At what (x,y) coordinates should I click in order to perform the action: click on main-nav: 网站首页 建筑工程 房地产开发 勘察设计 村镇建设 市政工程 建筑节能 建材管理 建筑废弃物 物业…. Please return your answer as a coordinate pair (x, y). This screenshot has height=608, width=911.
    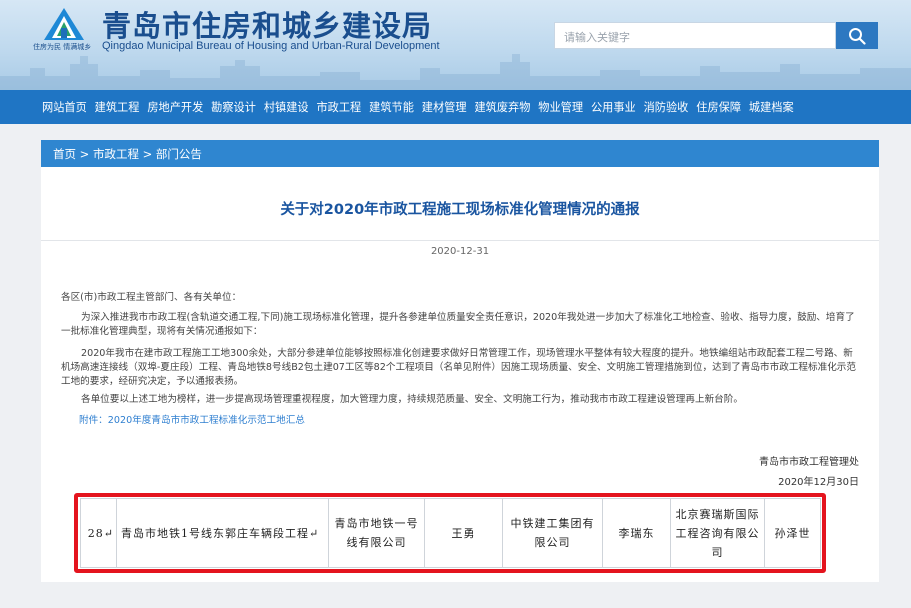
    Looking at the image, I should click on (455, 107).